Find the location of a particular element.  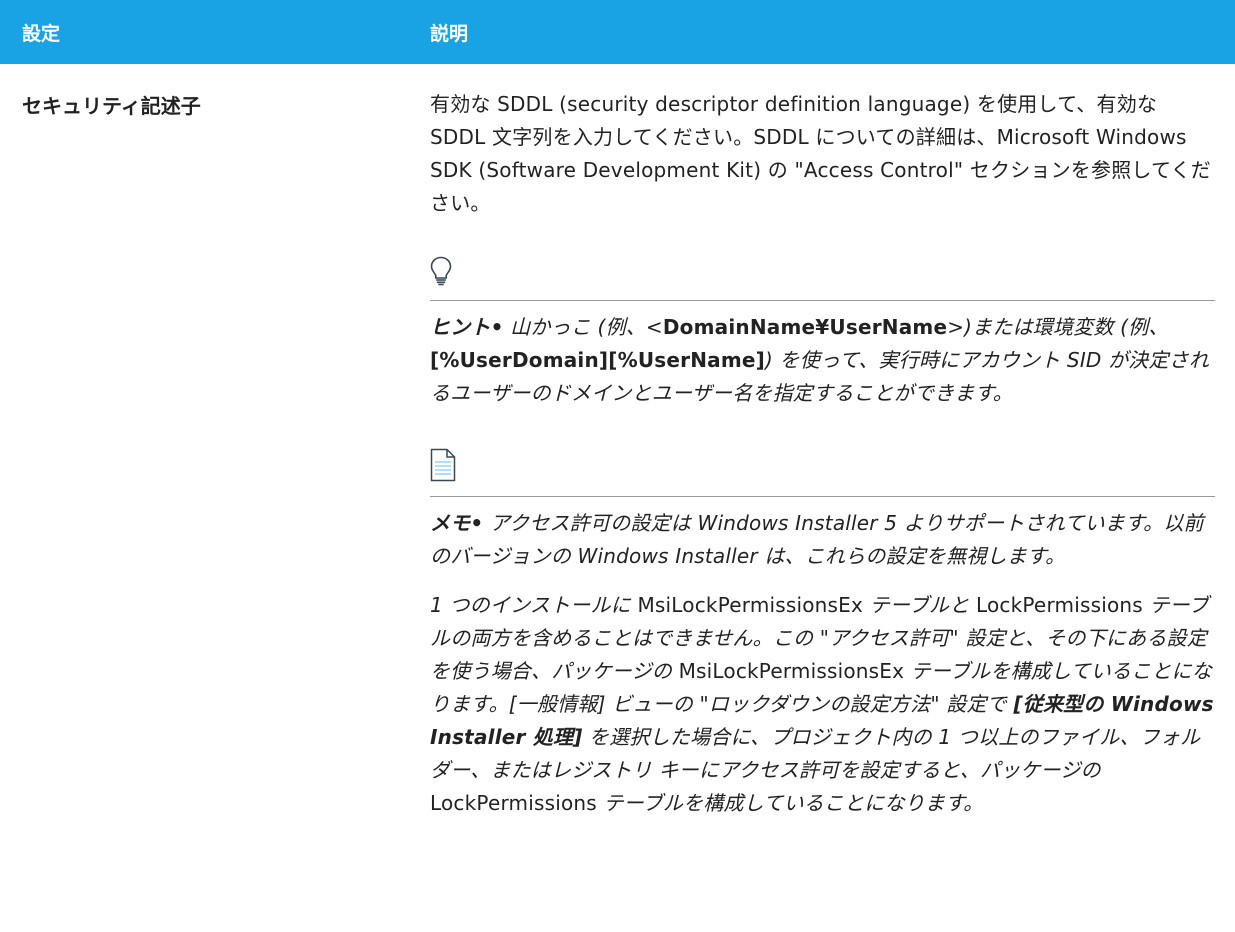

note-divider is located at coordinates (822, 496).